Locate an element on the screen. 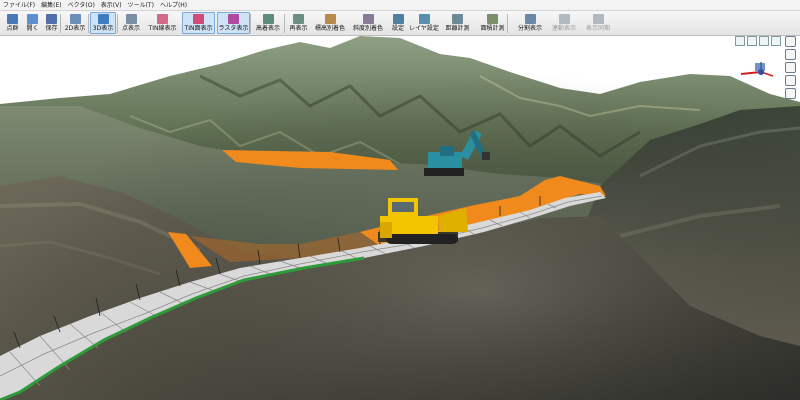 The image size is (800, 400). raster-label: ラスタ表示 is located at coordinates (233, 28).